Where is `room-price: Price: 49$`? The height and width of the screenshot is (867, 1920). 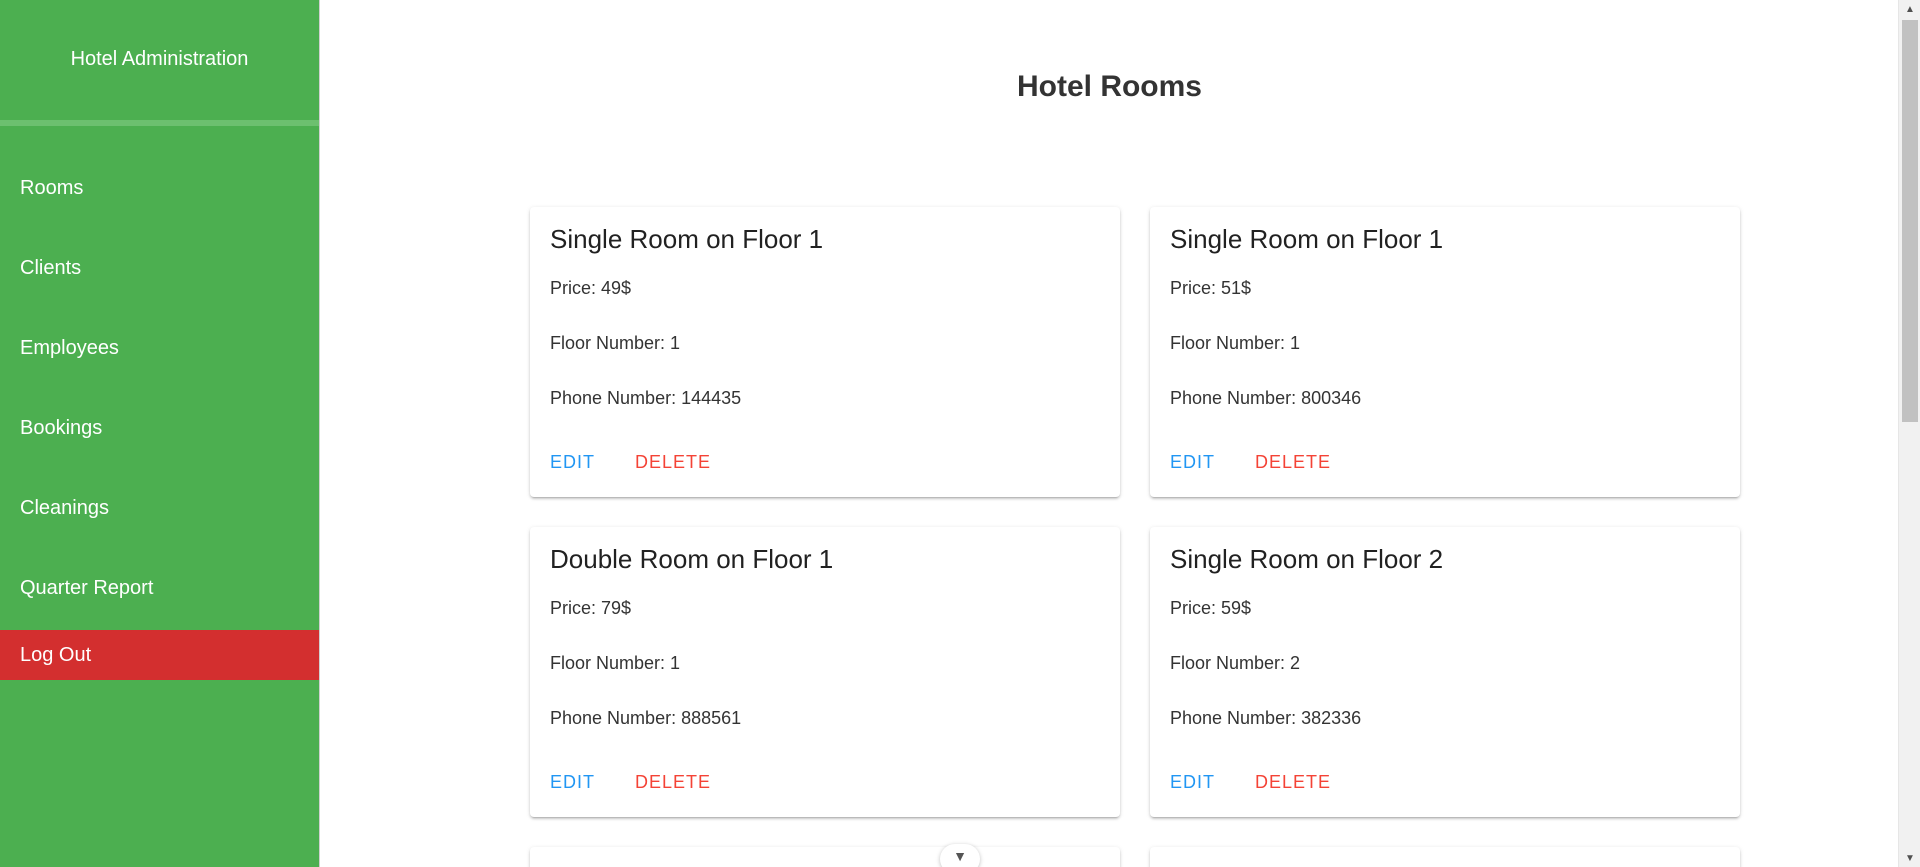
room-price: Price: 49$ is located at coordinates (591, 288).